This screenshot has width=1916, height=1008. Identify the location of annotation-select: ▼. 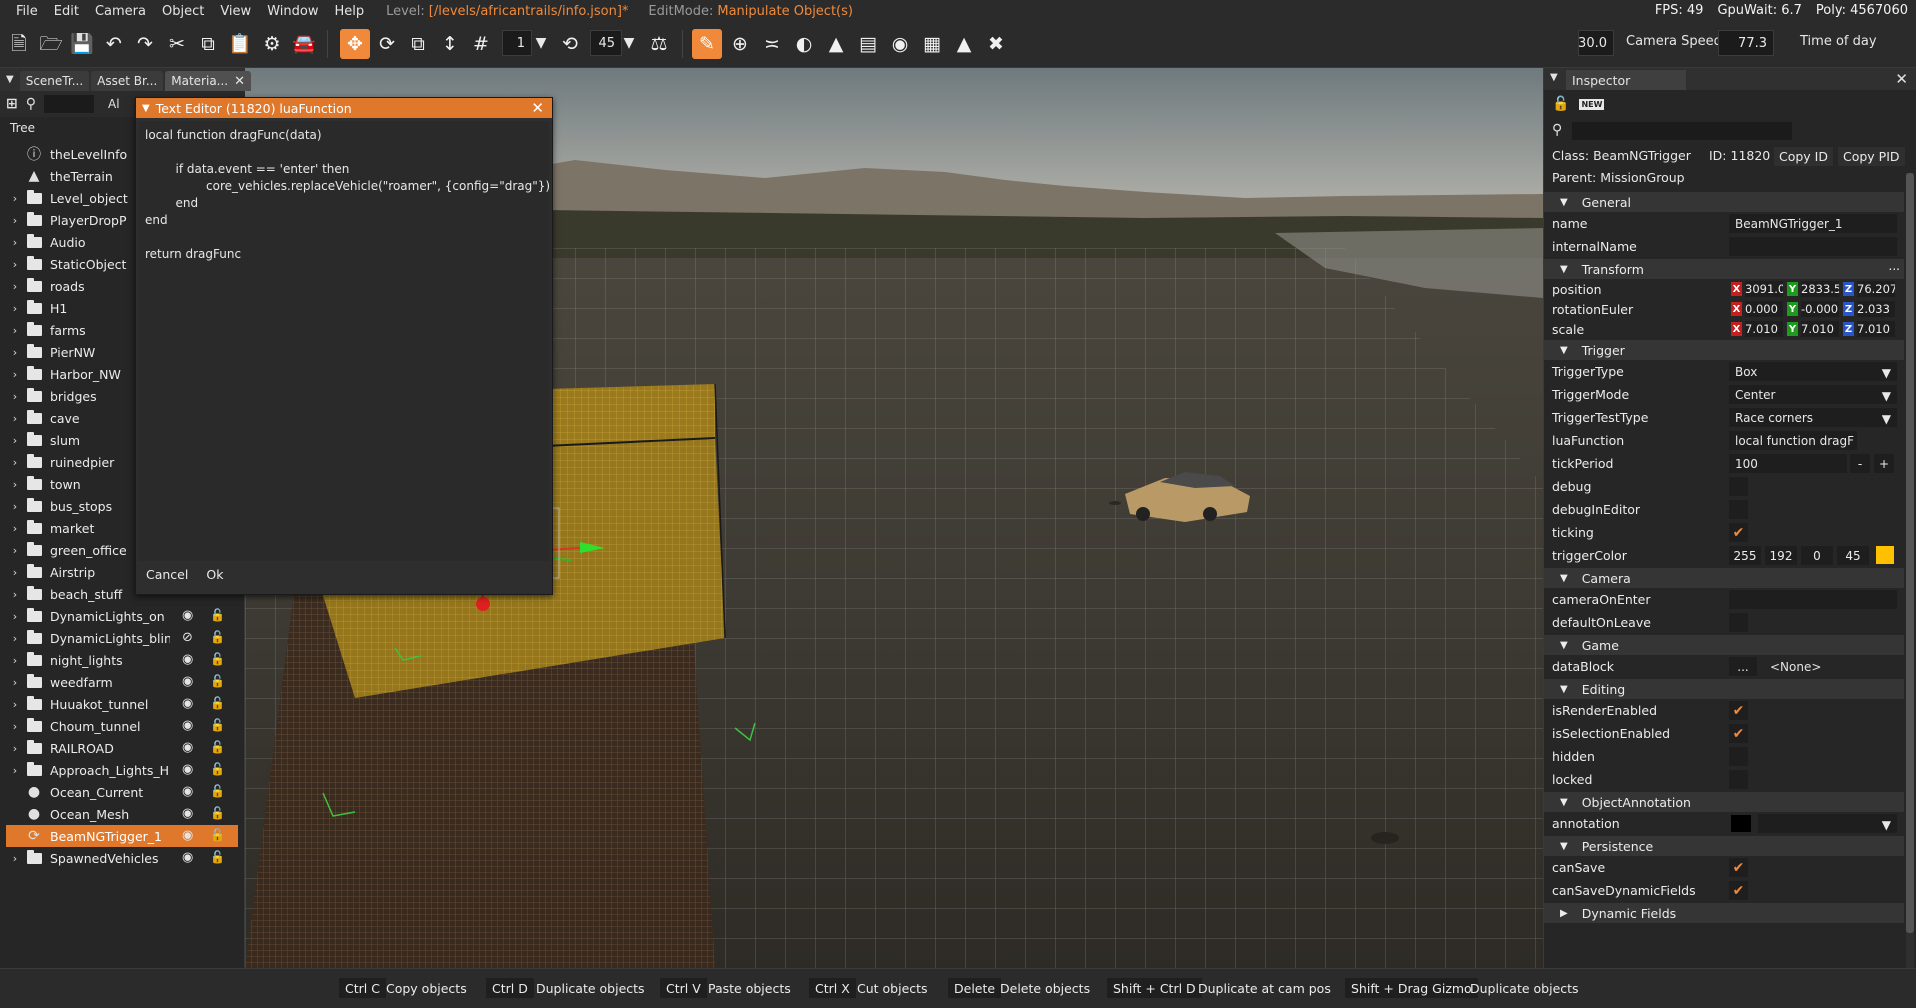
(1827, 823).